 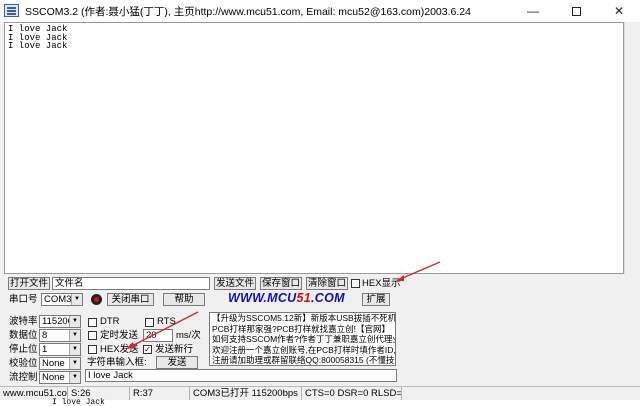 What do you see at coordinates (92, 322) in the screenshot?
I see `dtr-checkbox` at bounding box center [92, 322].